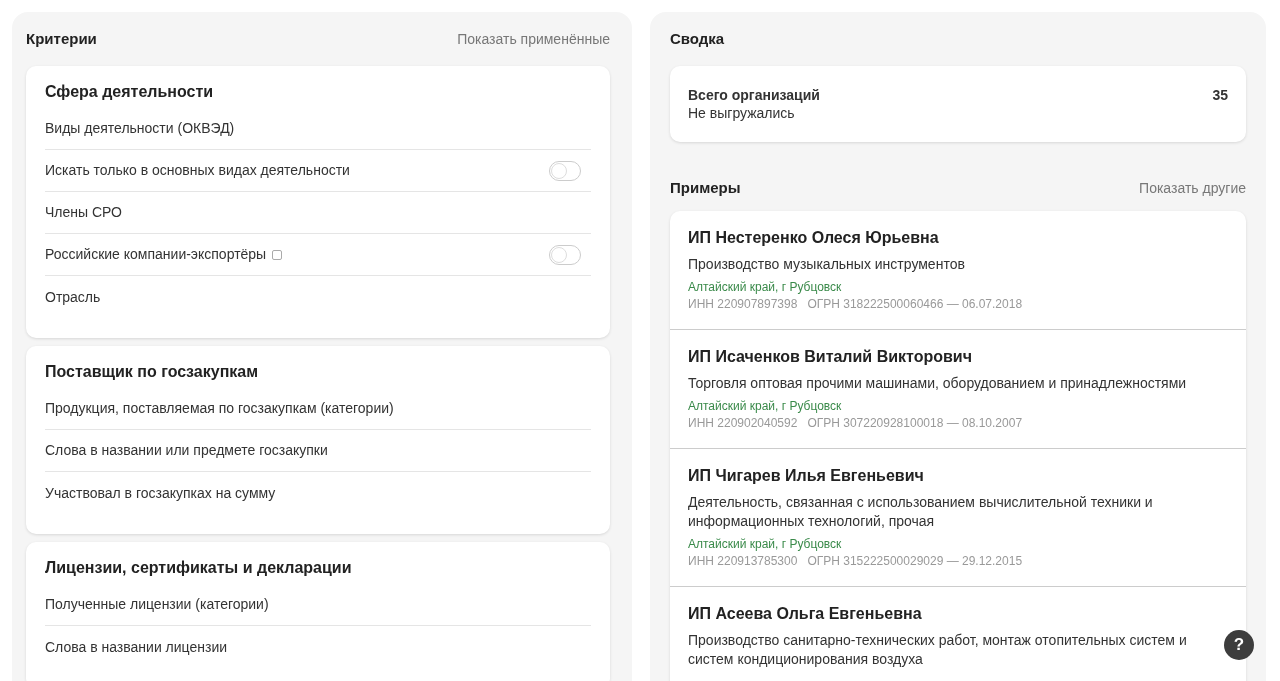  What do you see at coordinates (197, 170) in the screenshot?
I see `criterion-link: Искать только в основных видах деятельности` at bounding box center [197, 170].